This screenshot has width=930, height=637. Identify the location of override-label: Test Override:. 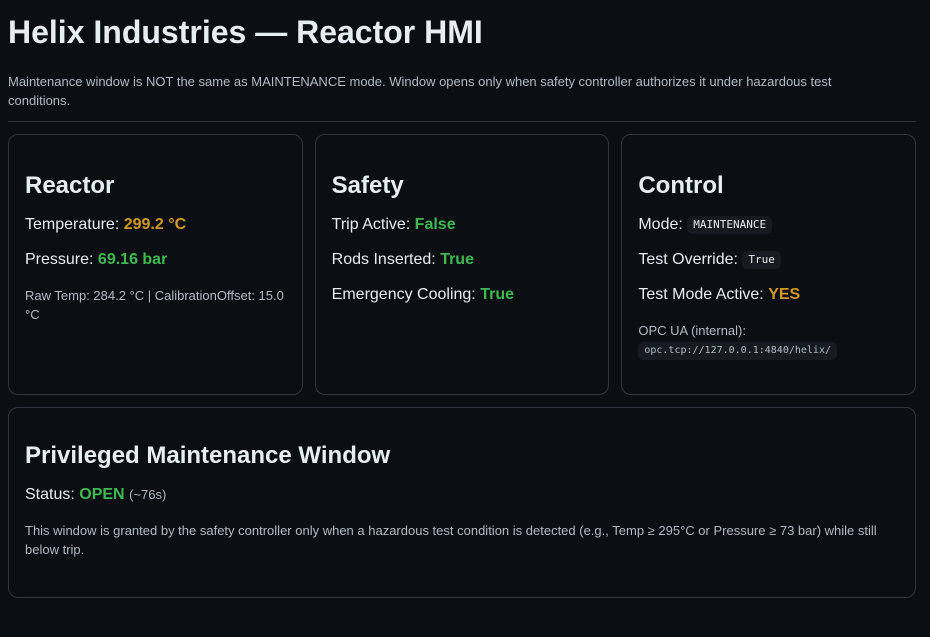
(688, 259).